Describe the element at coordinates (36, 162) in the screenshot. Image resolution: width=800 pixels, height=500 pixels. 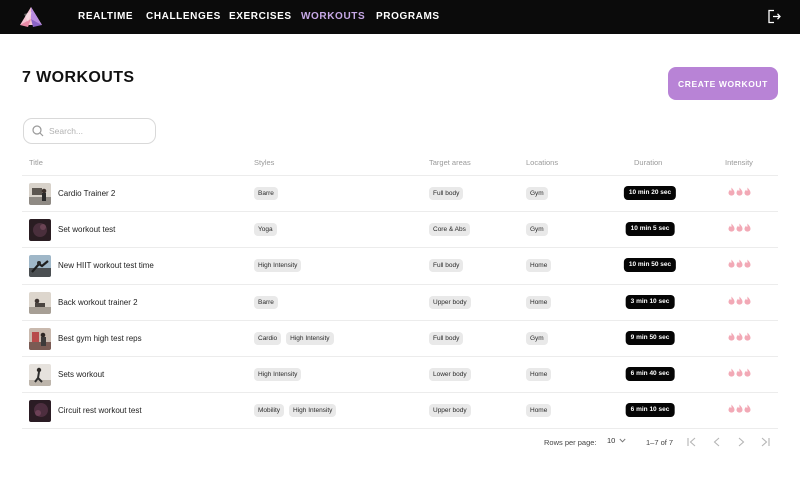
I see `column-header-title: Title` at that location.